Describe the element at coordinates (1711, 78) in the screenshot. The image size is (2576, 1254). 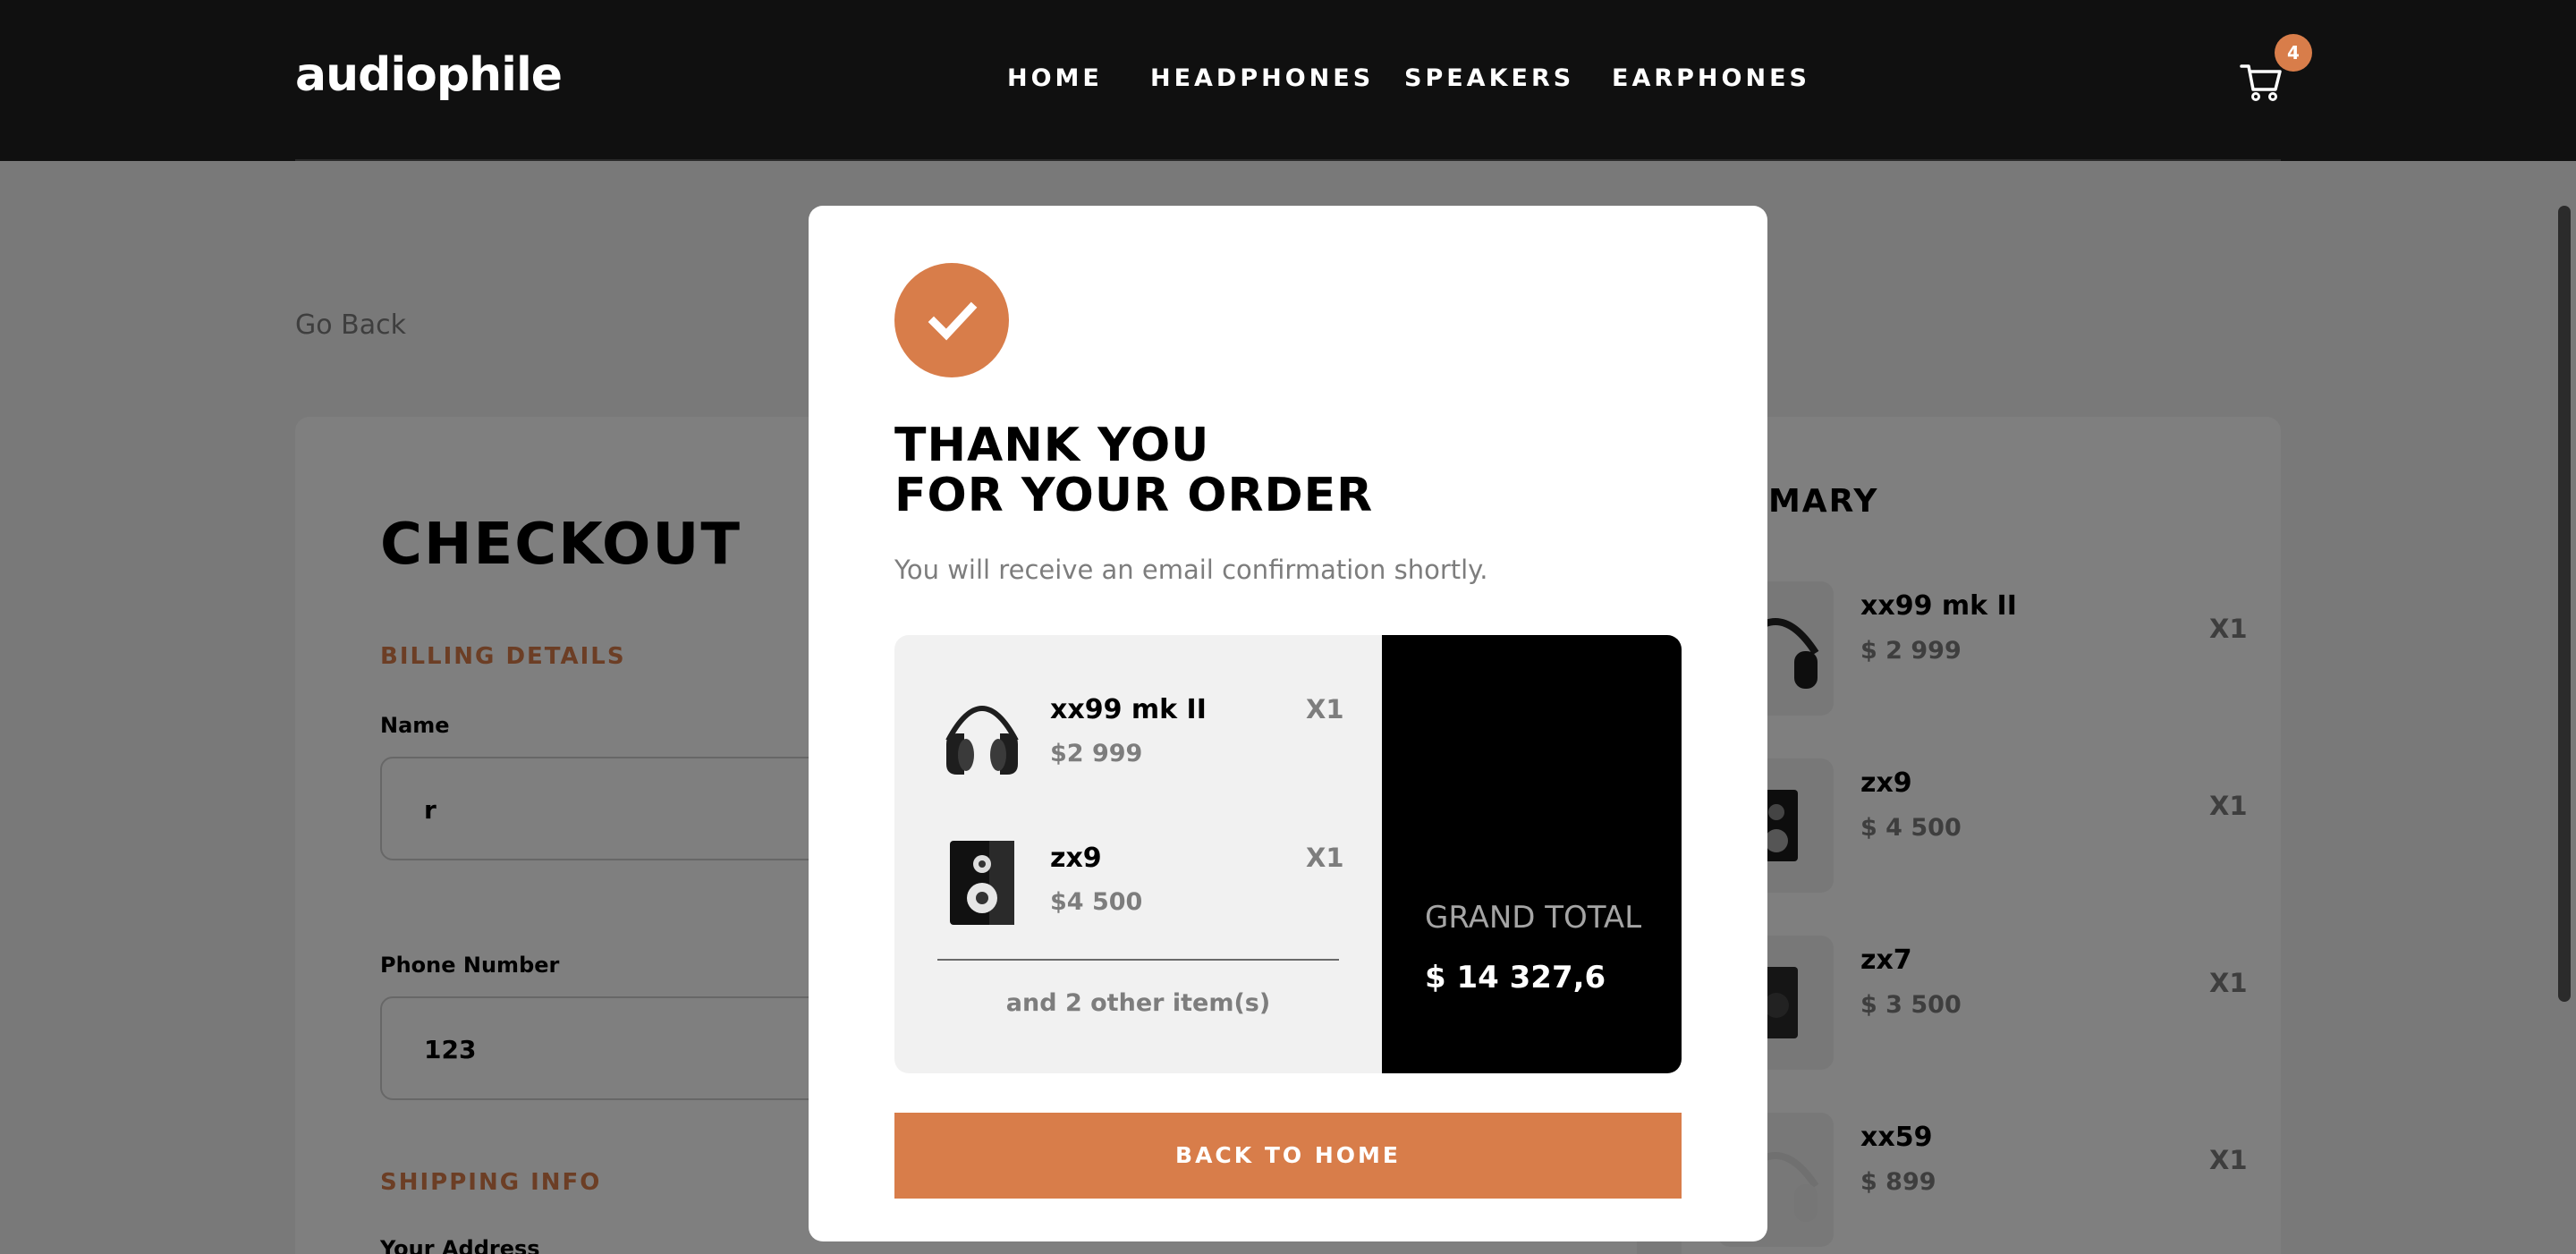
I see `nav-earphones: EARPHONES` at that location.